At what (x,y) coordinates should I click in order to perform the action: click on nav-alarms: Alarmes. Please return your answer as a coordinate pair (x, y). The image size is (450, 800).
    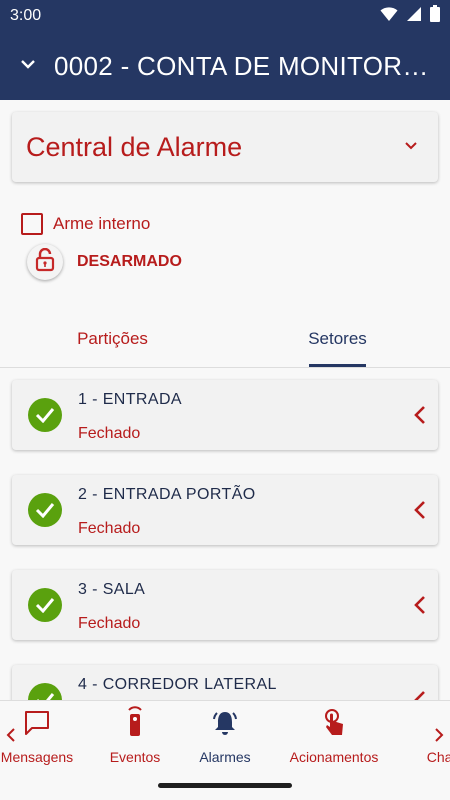
    Looking at the image, I should click on (225, 735).